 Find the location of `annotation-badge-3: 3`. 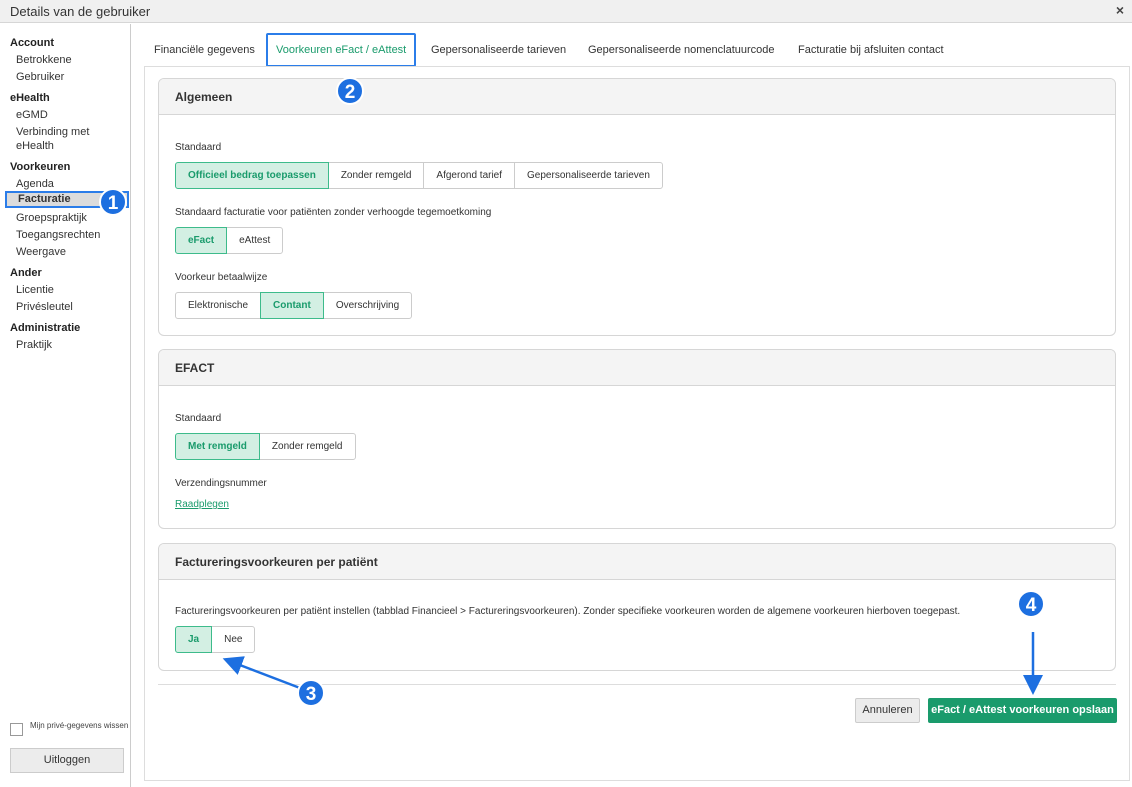

annotation-badge-3: 3 is located at coordinates (311, 693).